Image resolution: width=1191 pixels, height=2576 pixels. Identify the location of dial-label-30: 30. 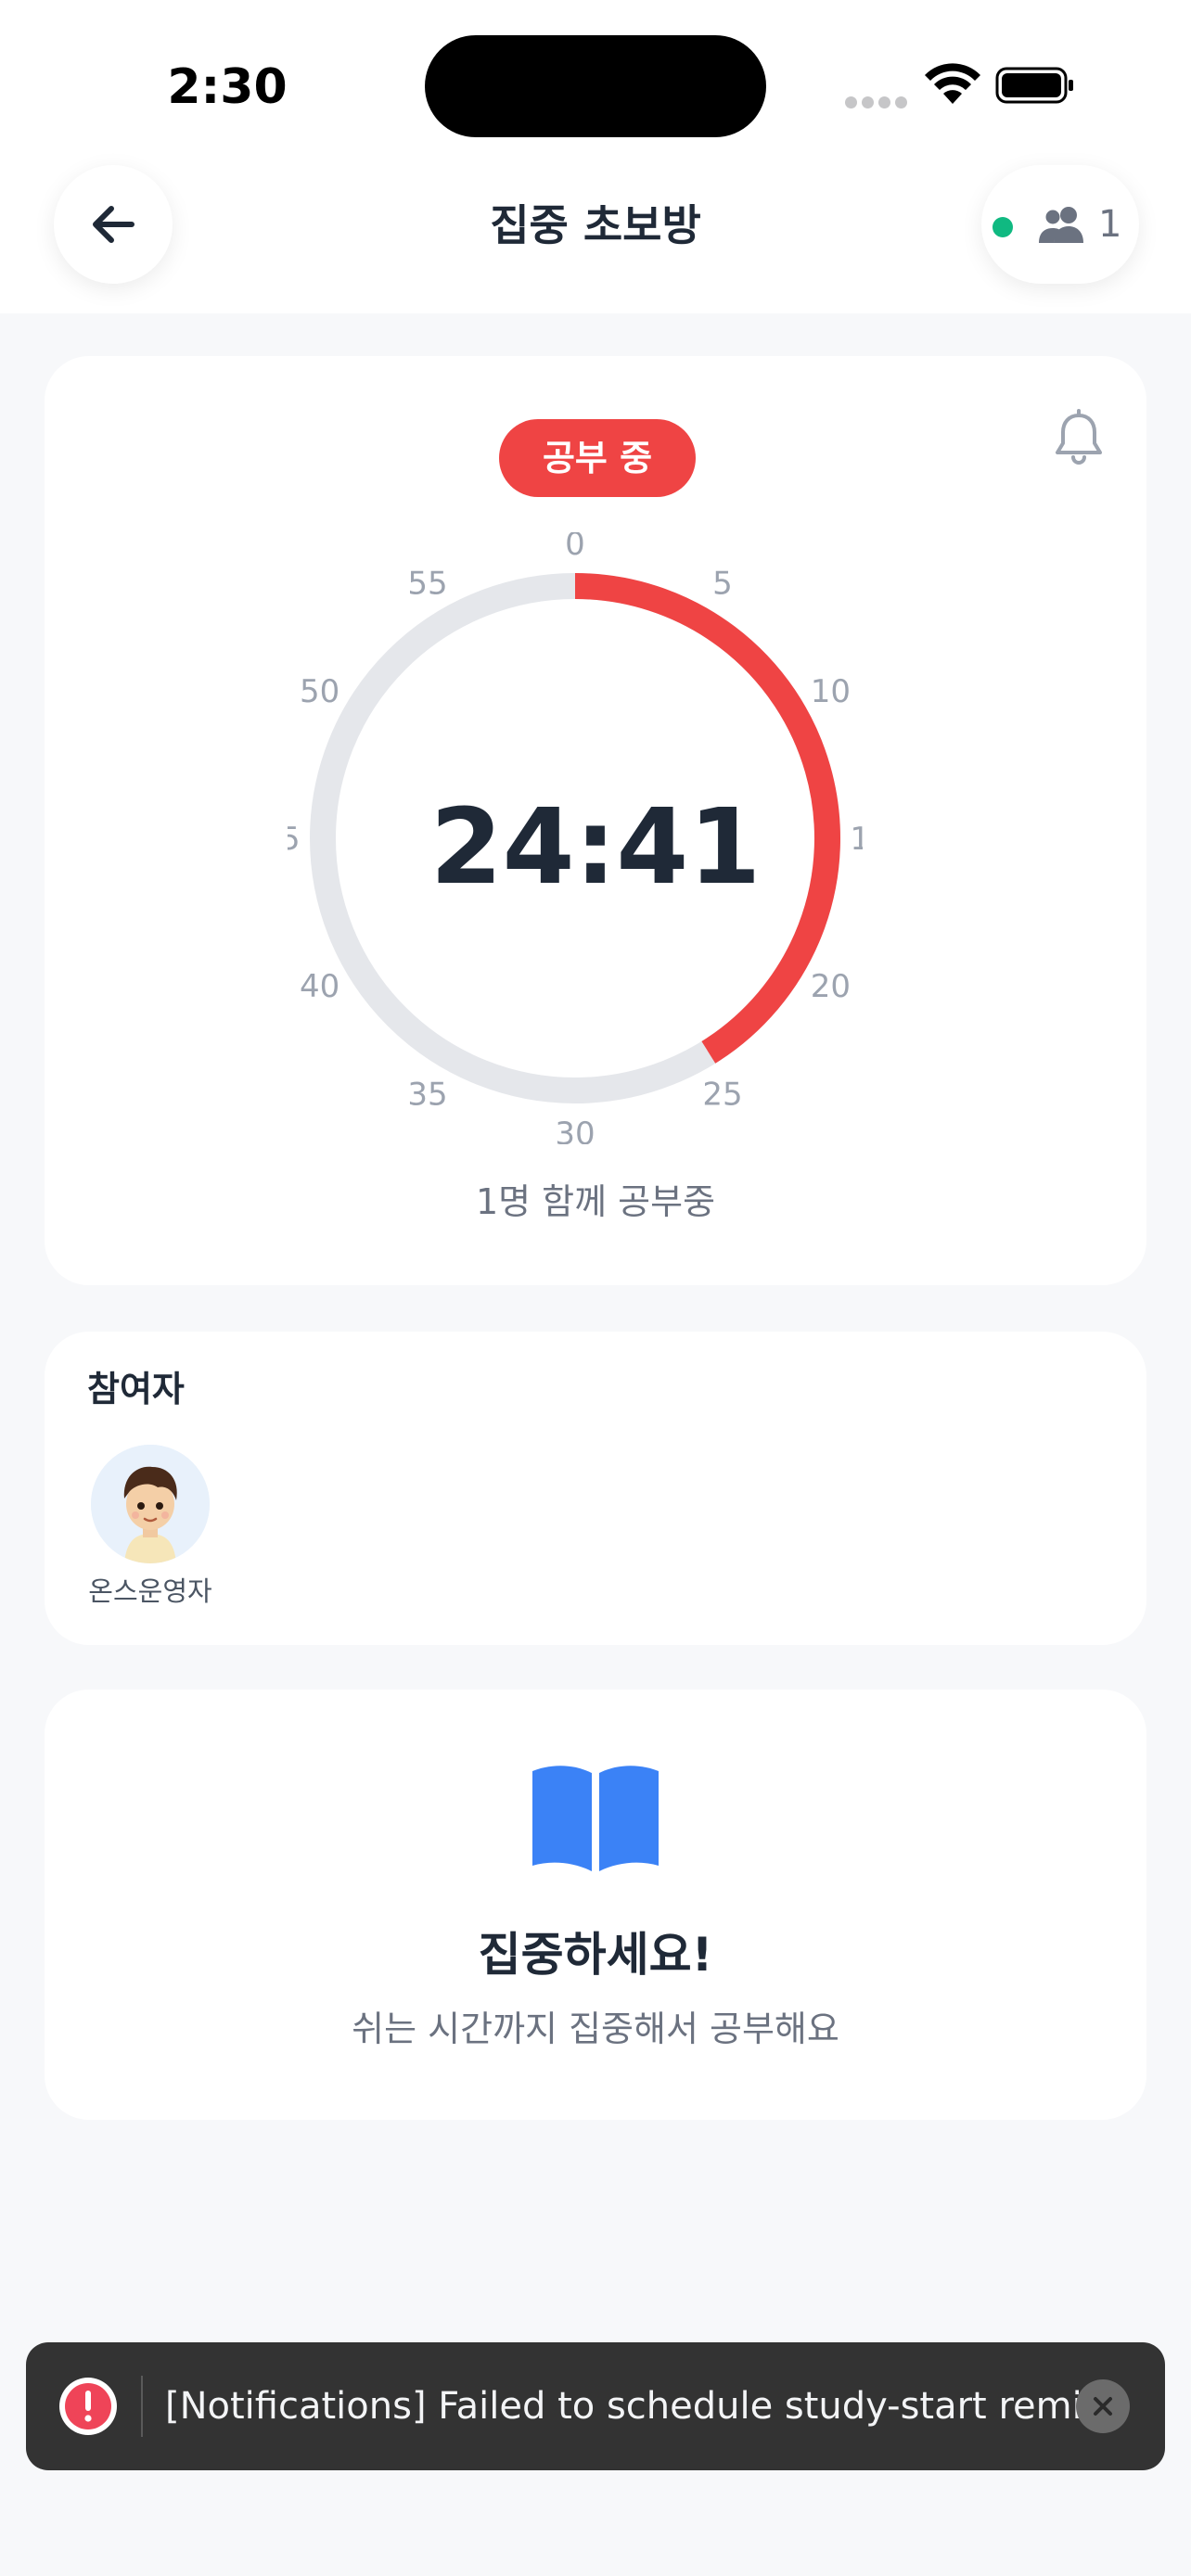
(575, 1130).